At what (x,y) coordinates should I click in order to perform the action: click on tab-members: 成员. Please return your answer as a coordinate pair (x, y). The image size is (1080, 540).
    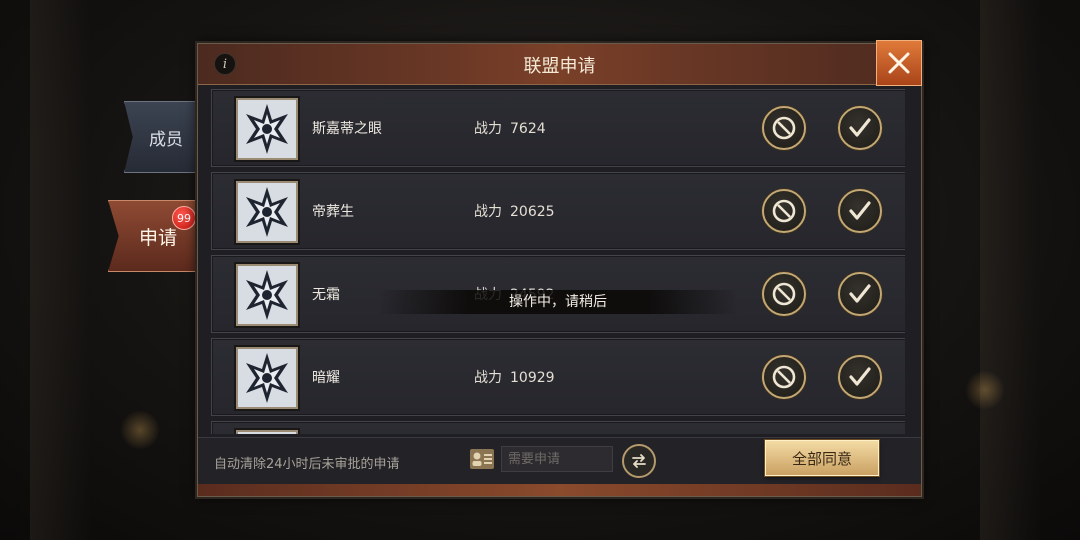
    Looking at the image, I should click on (160, 137).